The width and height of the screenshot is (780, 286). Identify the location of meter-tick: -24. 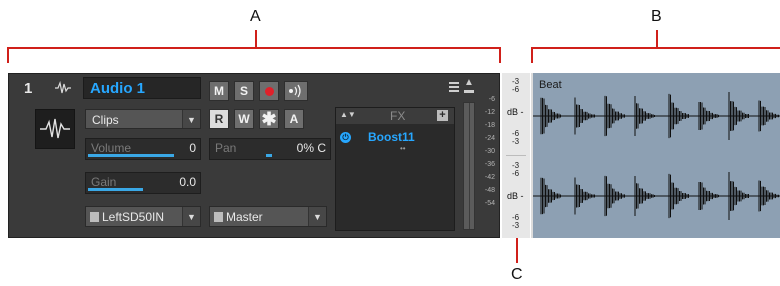
(489, 138).